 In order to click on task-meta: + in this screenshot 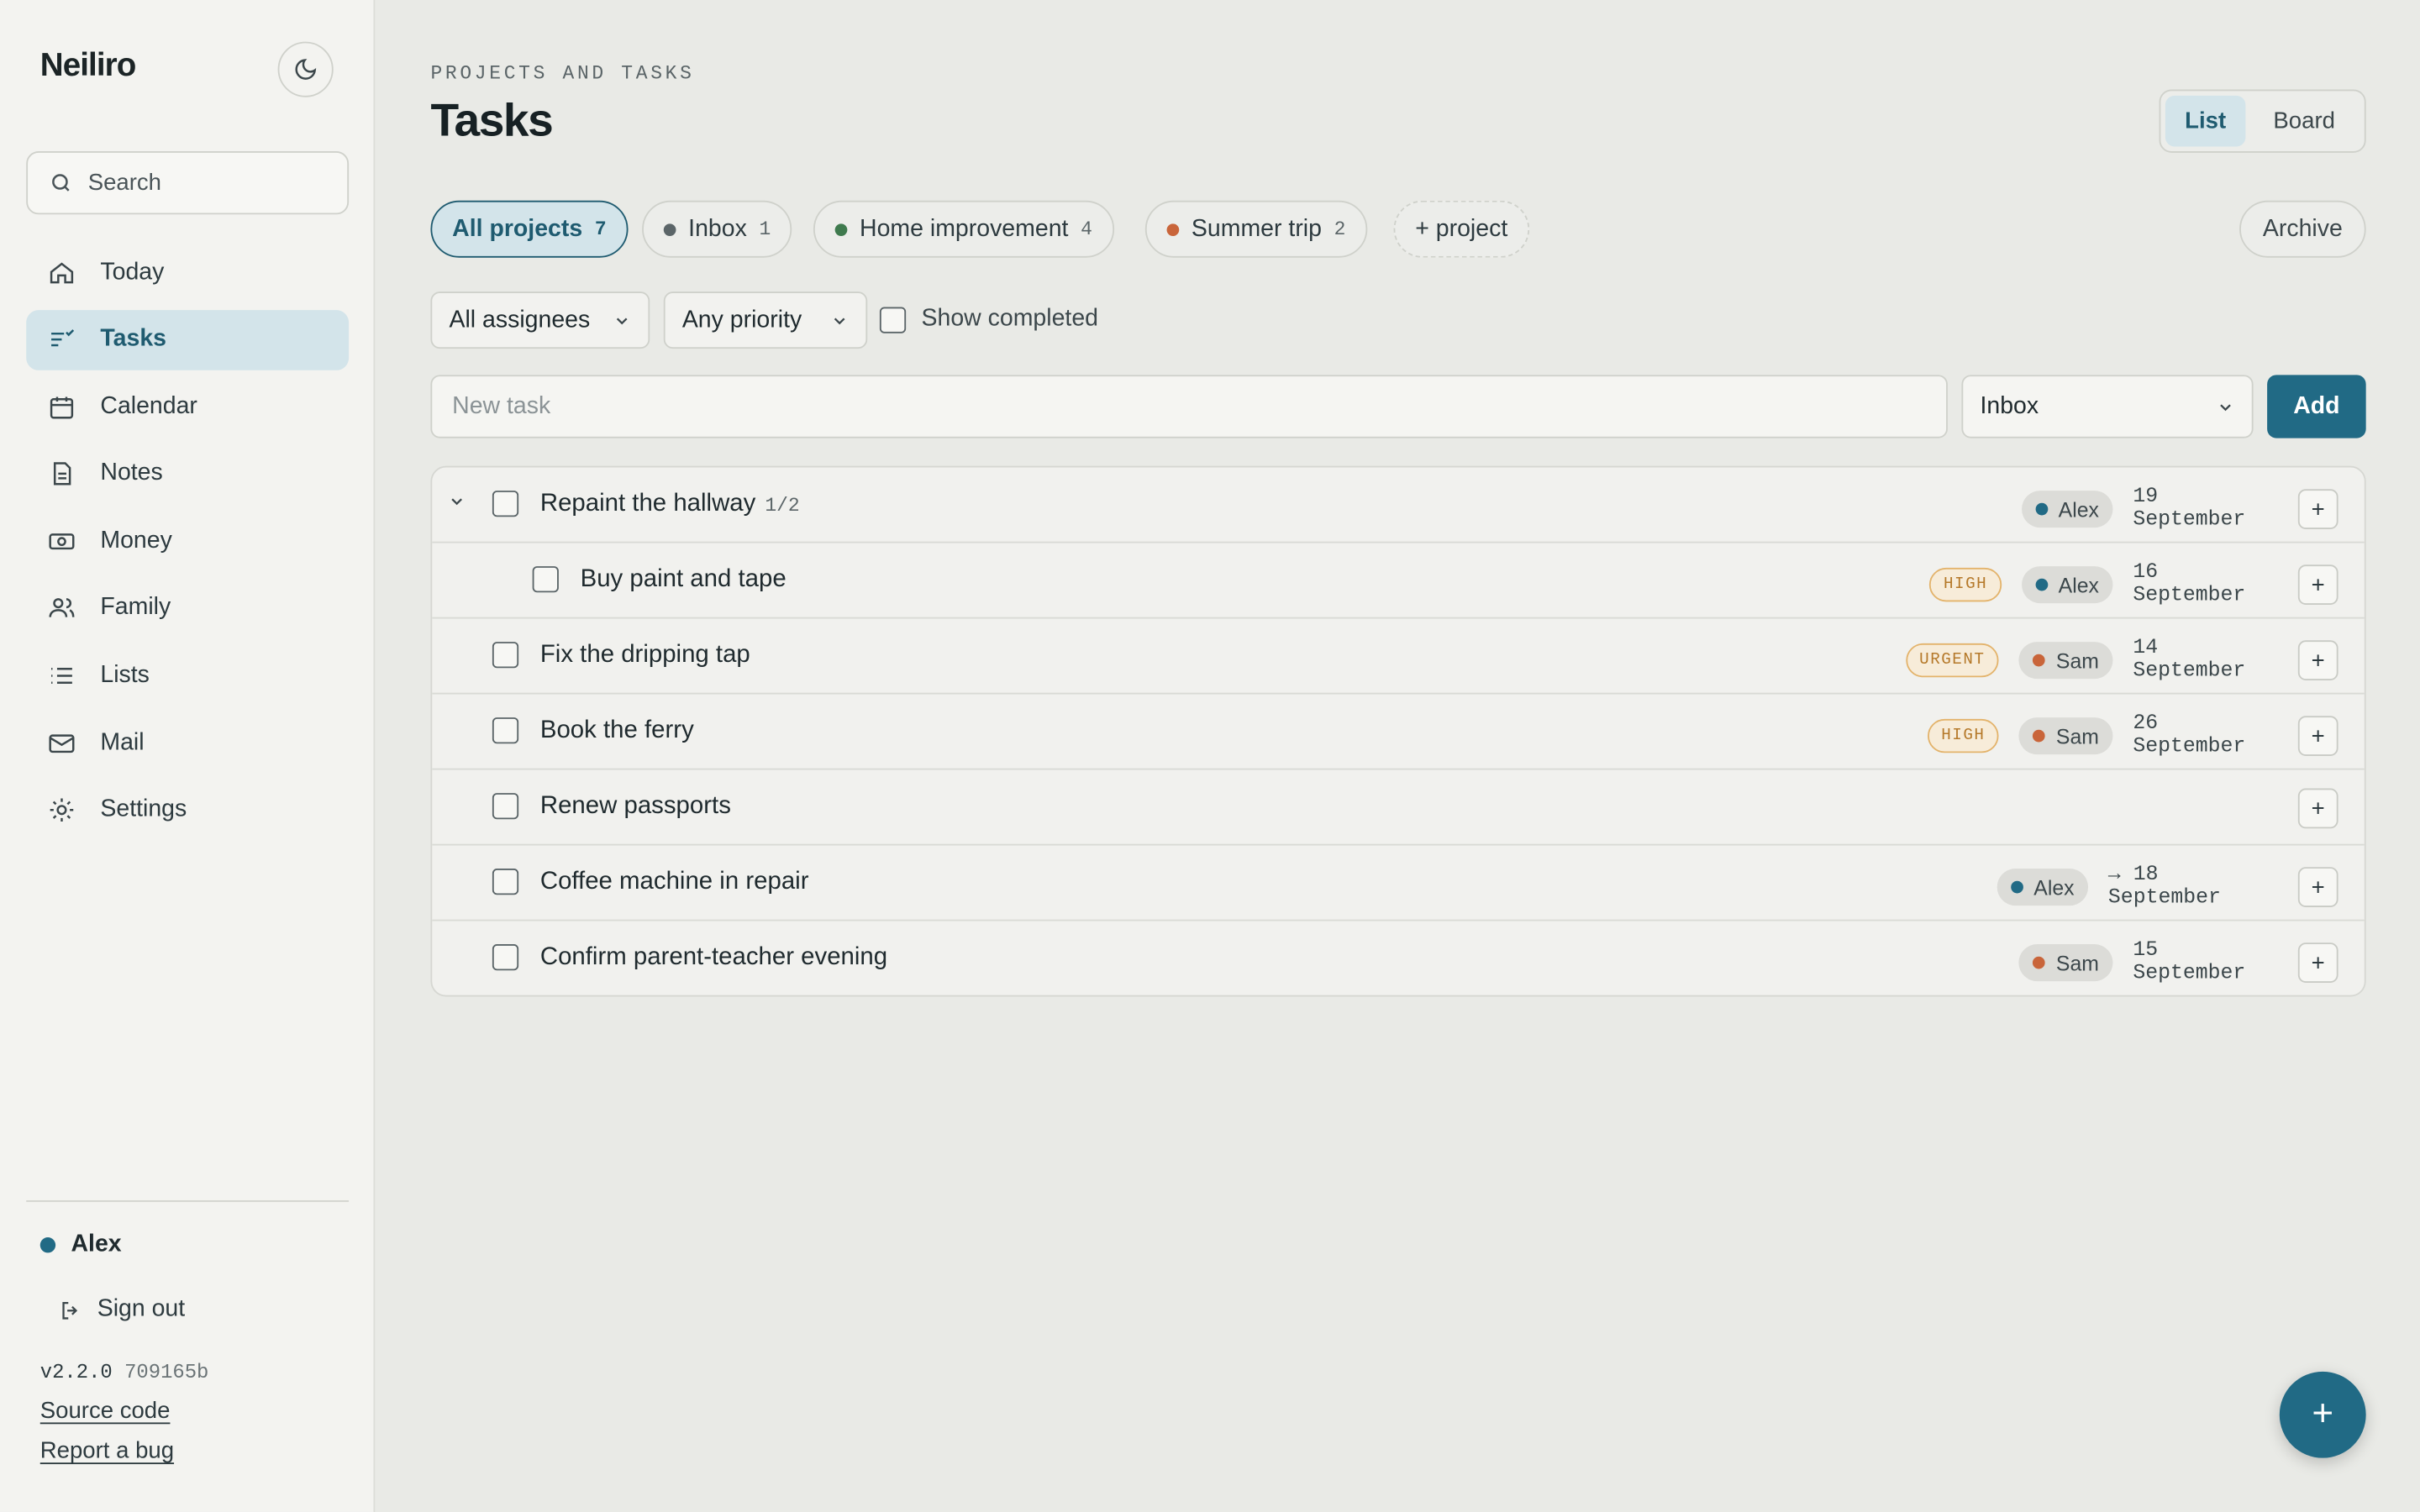, I will do `click(2317, 808)`.